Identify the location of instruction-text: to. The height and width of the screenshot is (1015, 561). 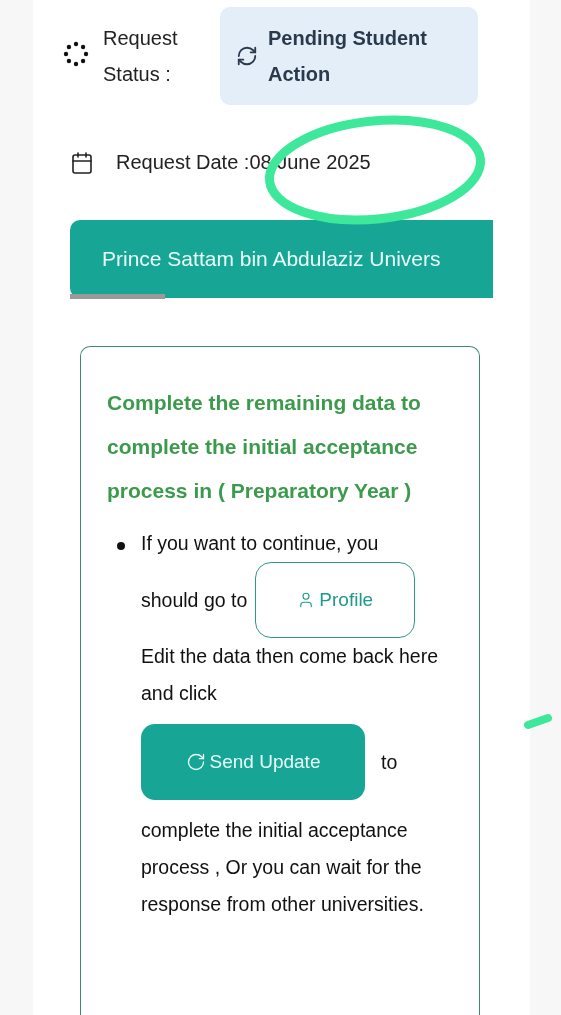
(389, 762).